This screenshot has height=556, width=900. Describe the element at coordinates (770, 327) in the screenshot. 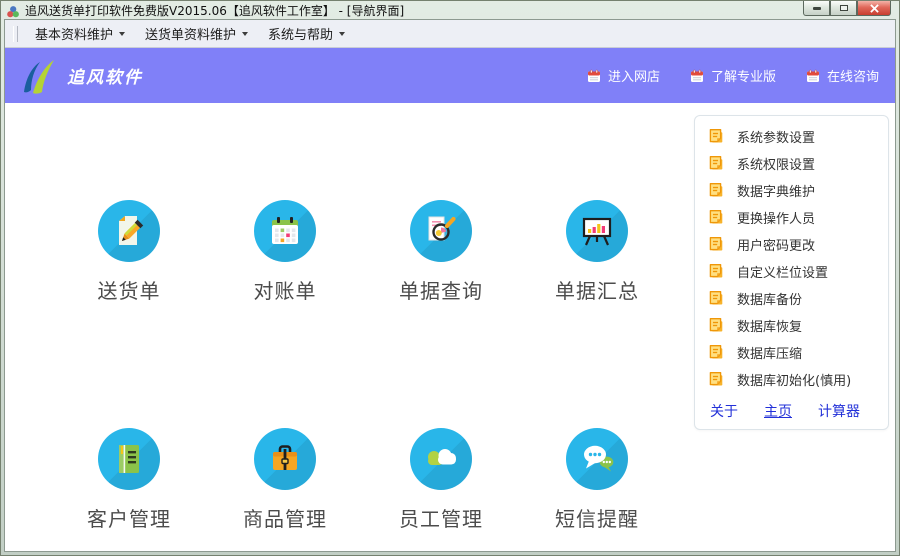

I see `sidebar-item-label: 数据库恢复` at that location.